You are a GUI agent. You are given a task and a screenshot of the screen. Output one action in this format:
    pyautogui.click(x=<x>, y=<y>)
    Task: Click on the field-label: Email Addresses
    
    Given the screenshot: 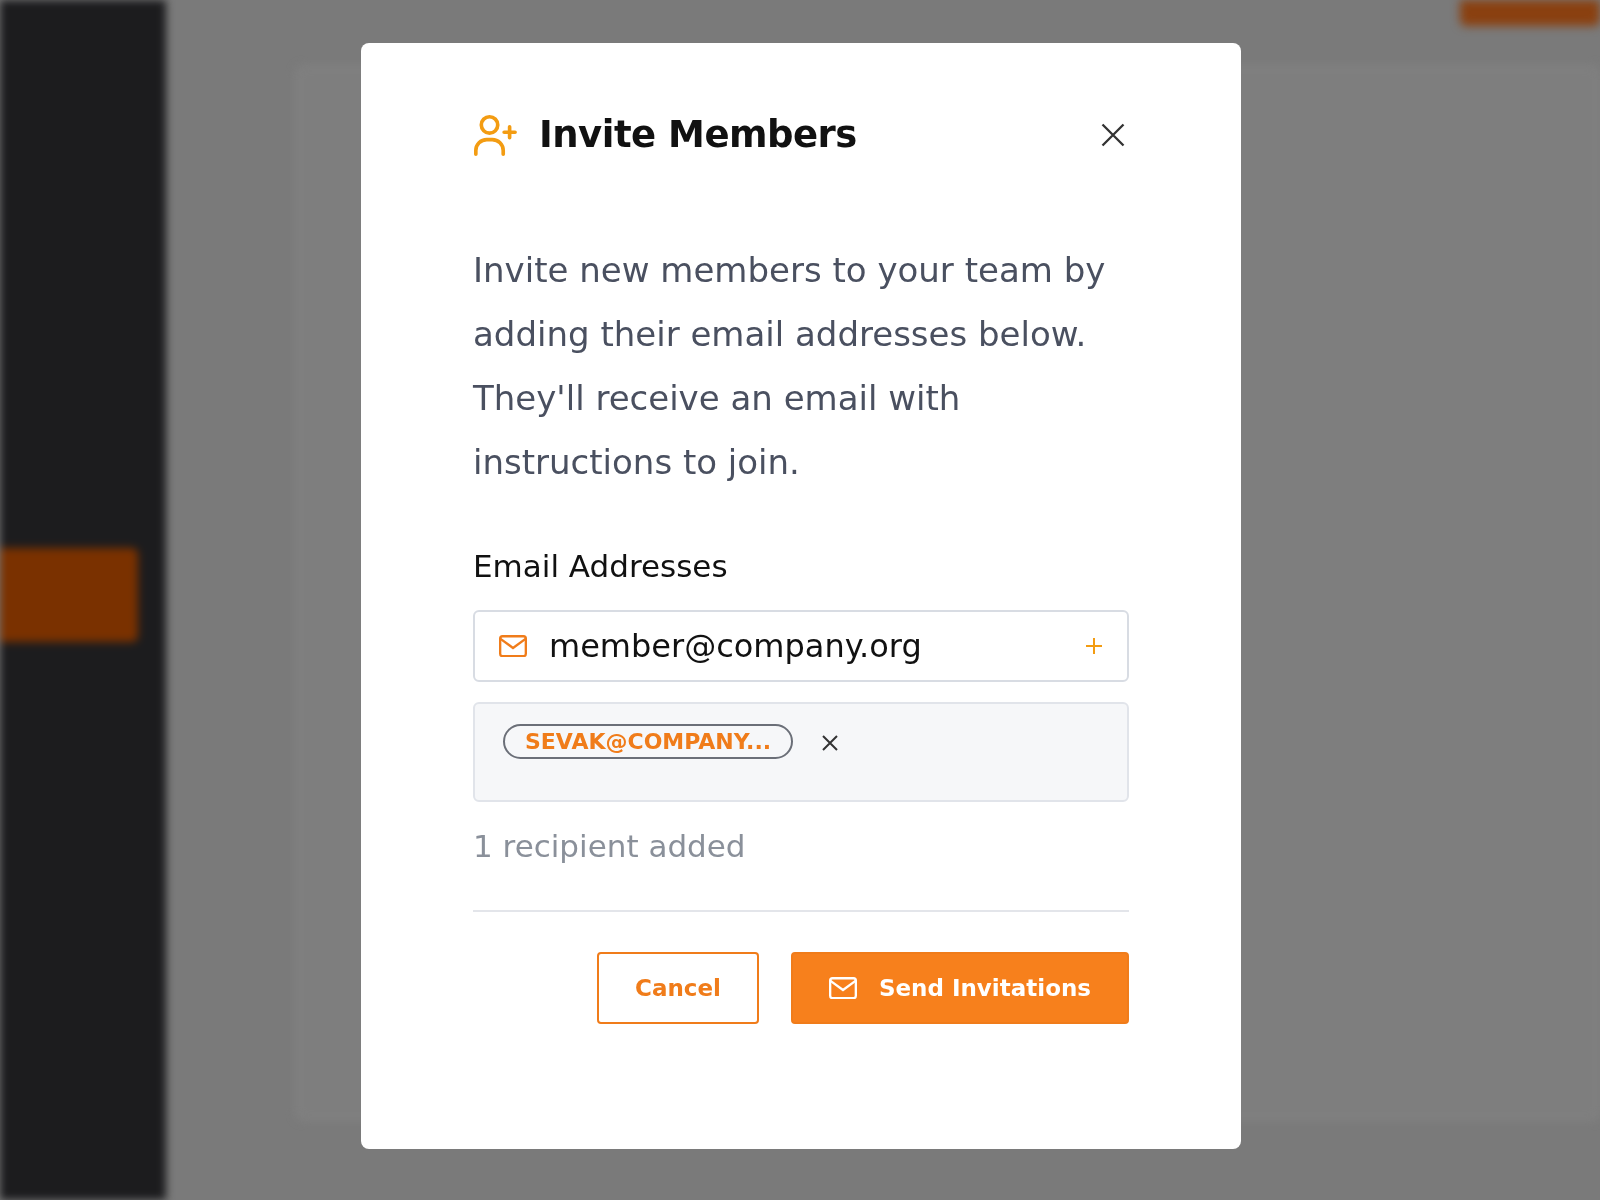 What is the action you would take?
    pyautogui.click(x=601, y=566)
    